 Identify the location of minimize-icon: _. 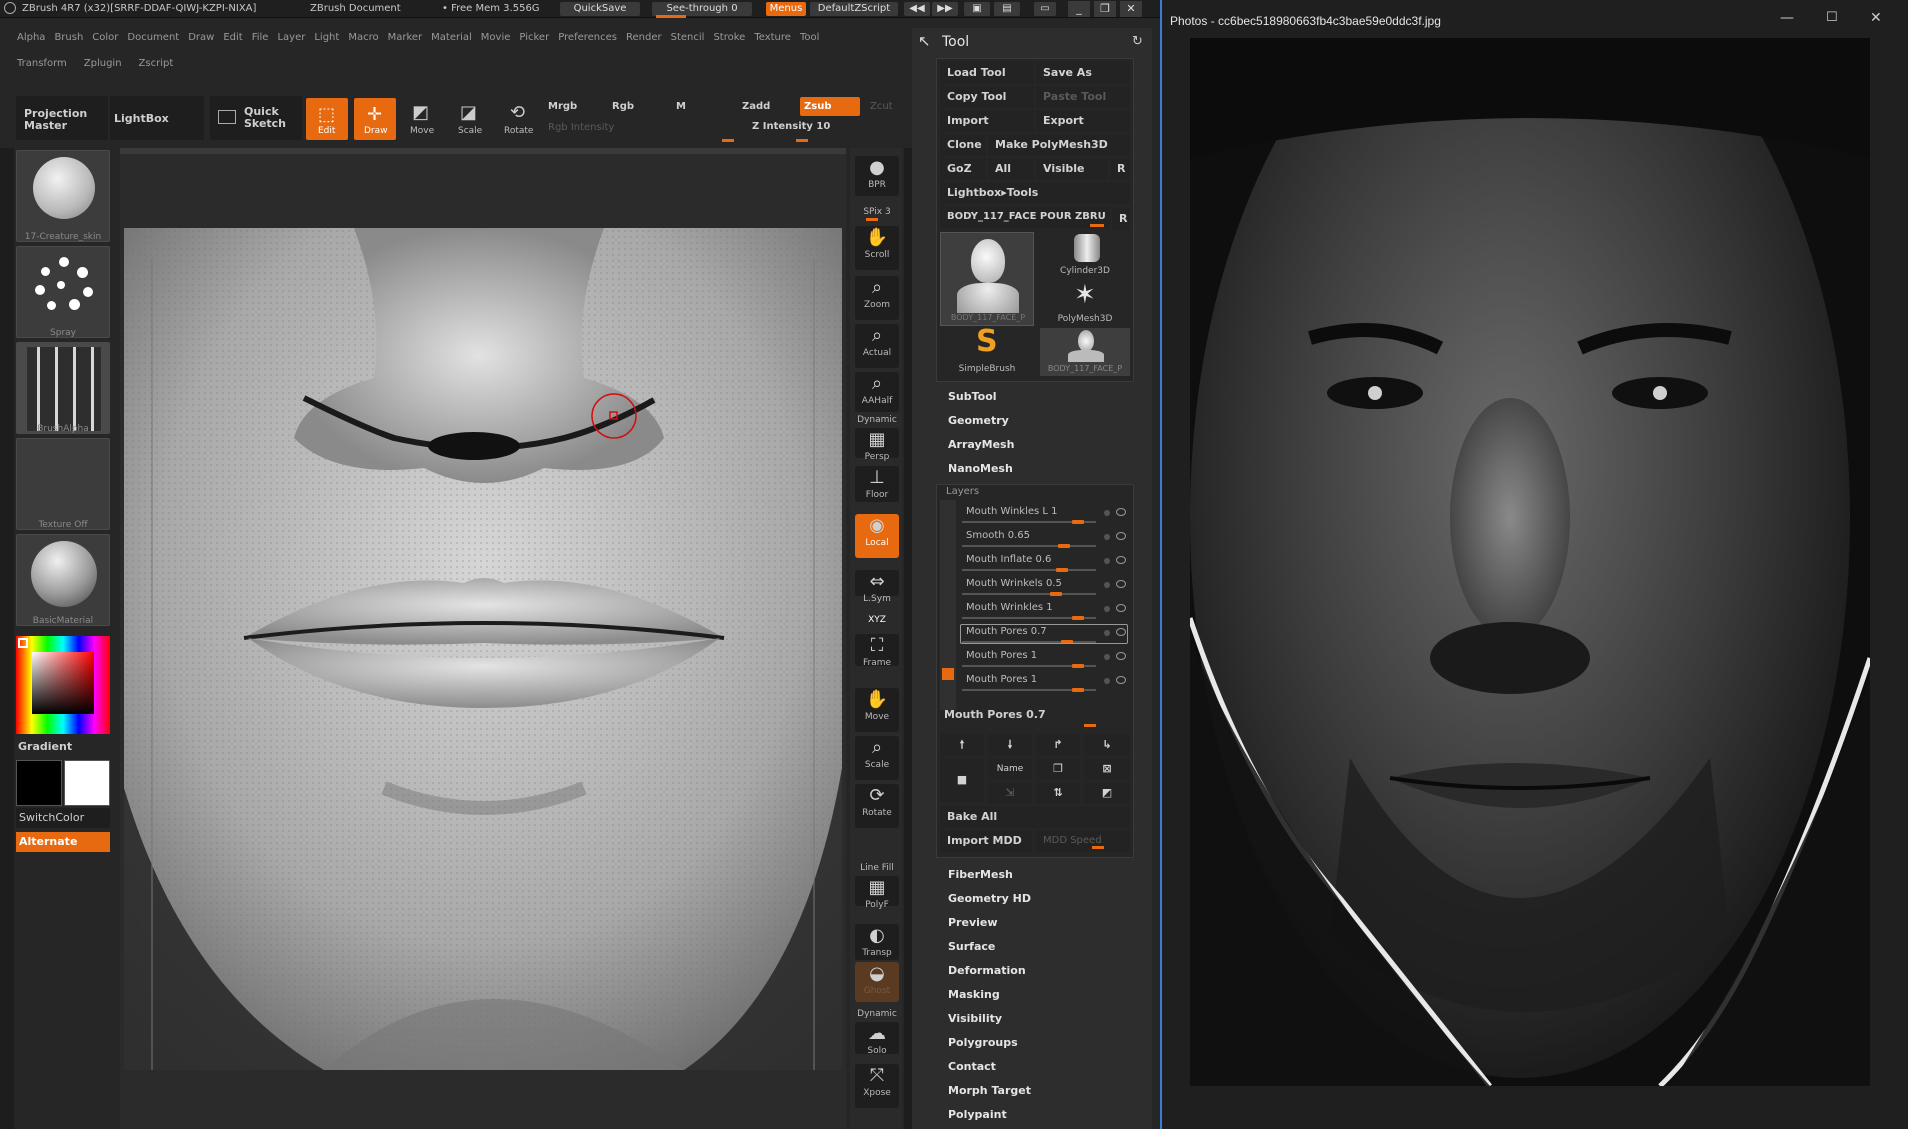
(1079, 9).